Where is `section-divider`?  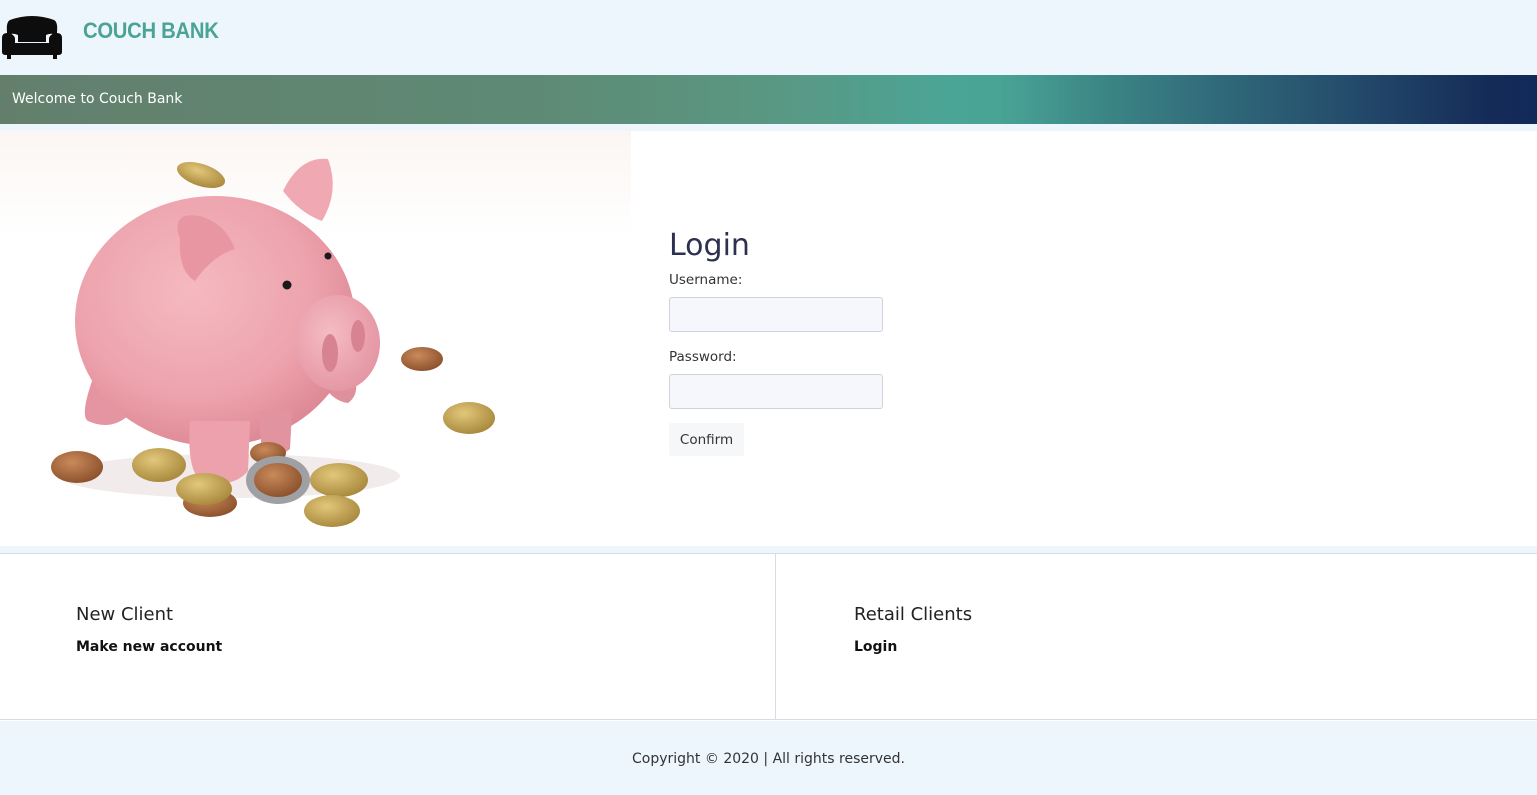
section-divider is located at coordinates (768, 549).